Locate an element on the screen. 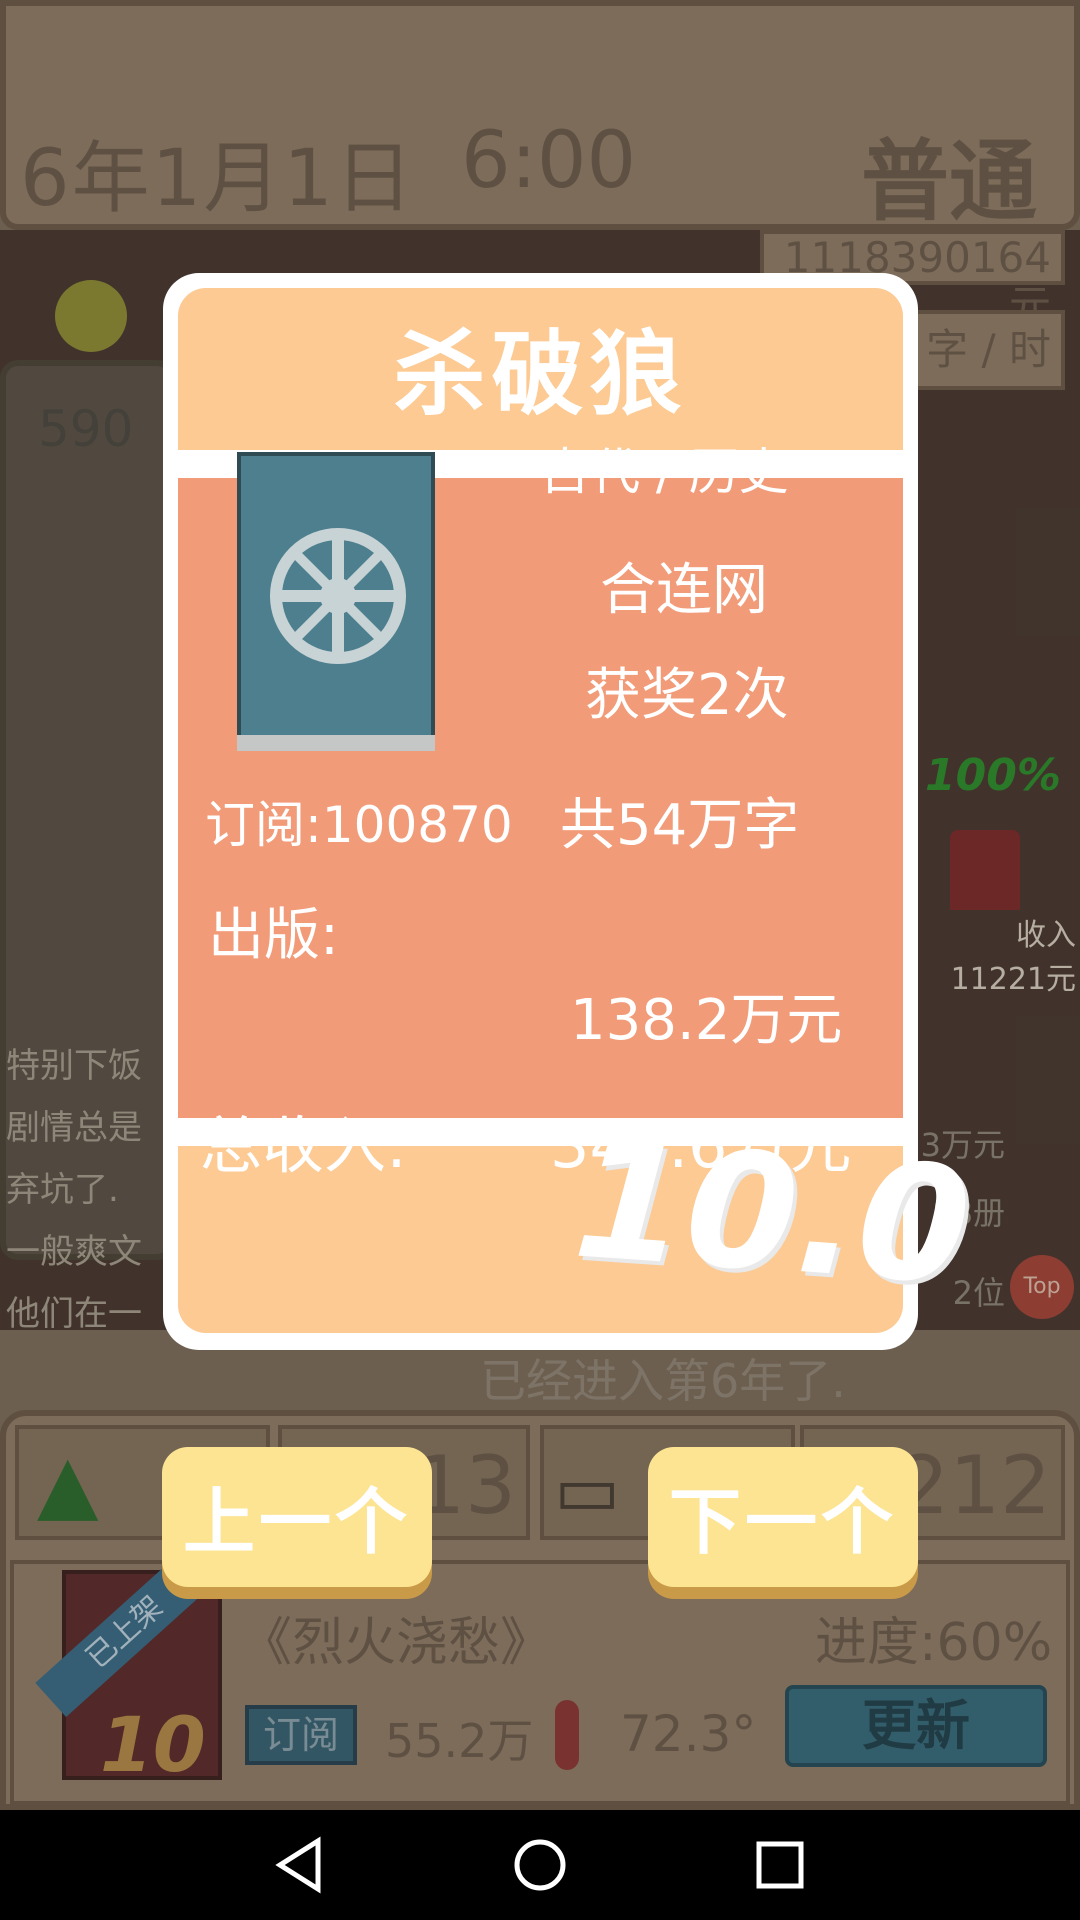  publish-amount: 138.2万元 is located at coordinates (706, 1020).